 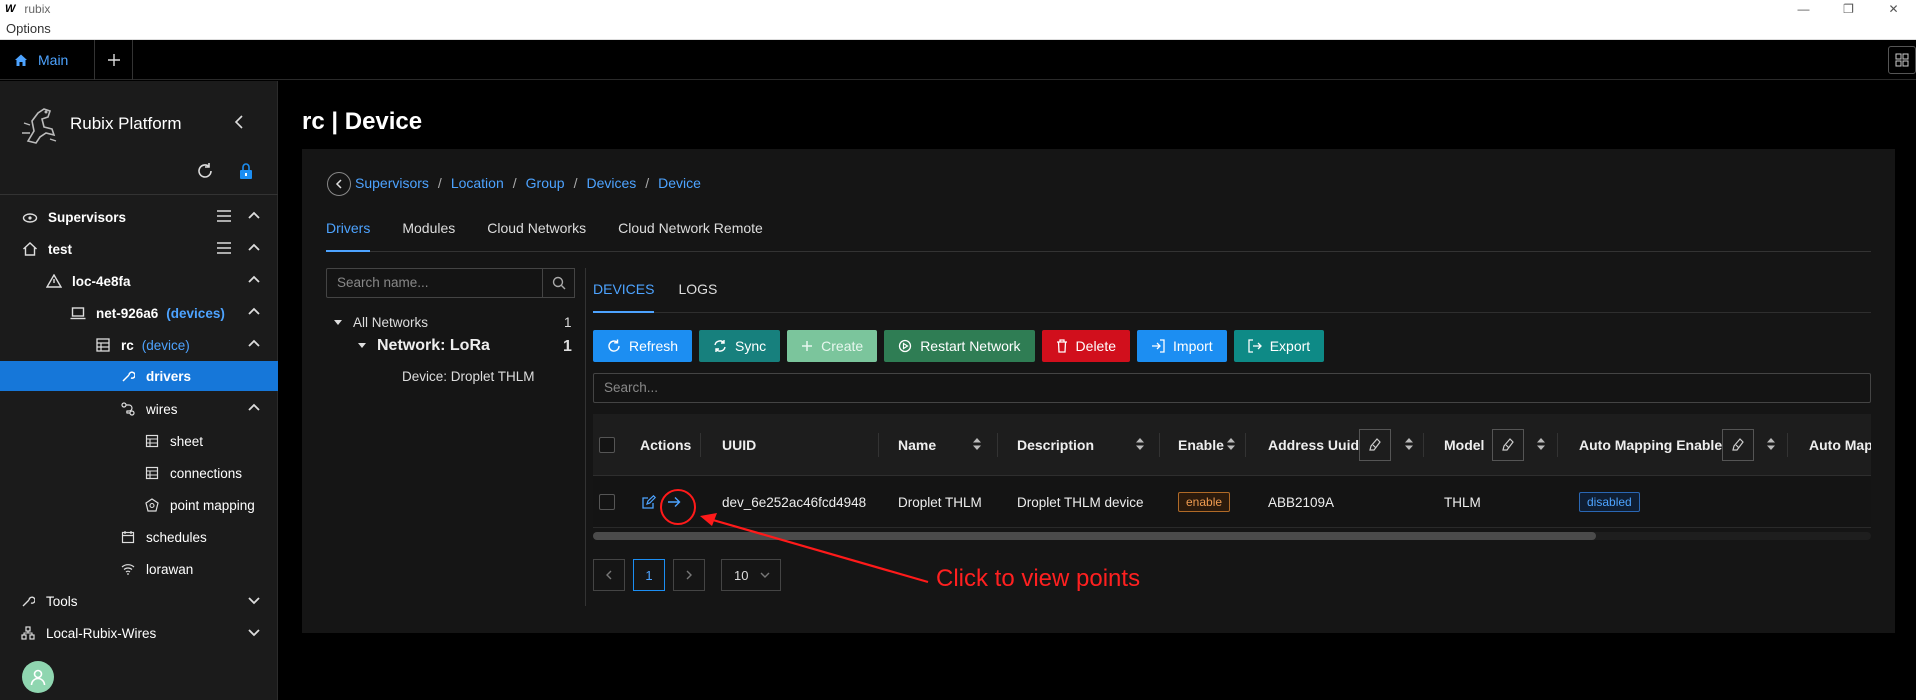 I want to click on sidebar-item-test: test, so click(x=139, y=249).